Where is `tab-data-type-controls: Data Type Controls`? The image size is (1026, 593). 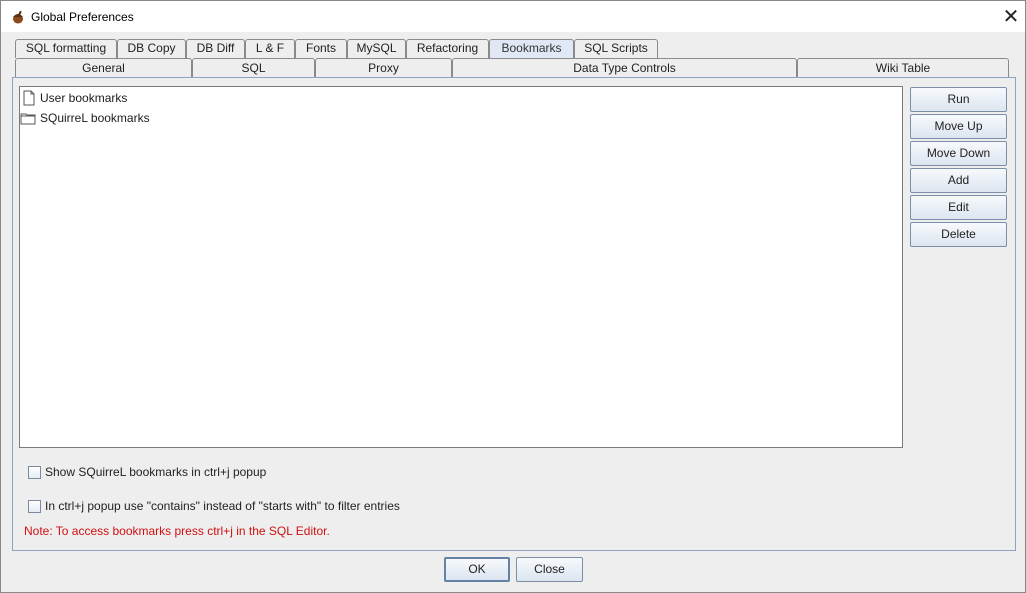
tab-data-type-controls: Data Type Controls is located at coordinates (624, 68).